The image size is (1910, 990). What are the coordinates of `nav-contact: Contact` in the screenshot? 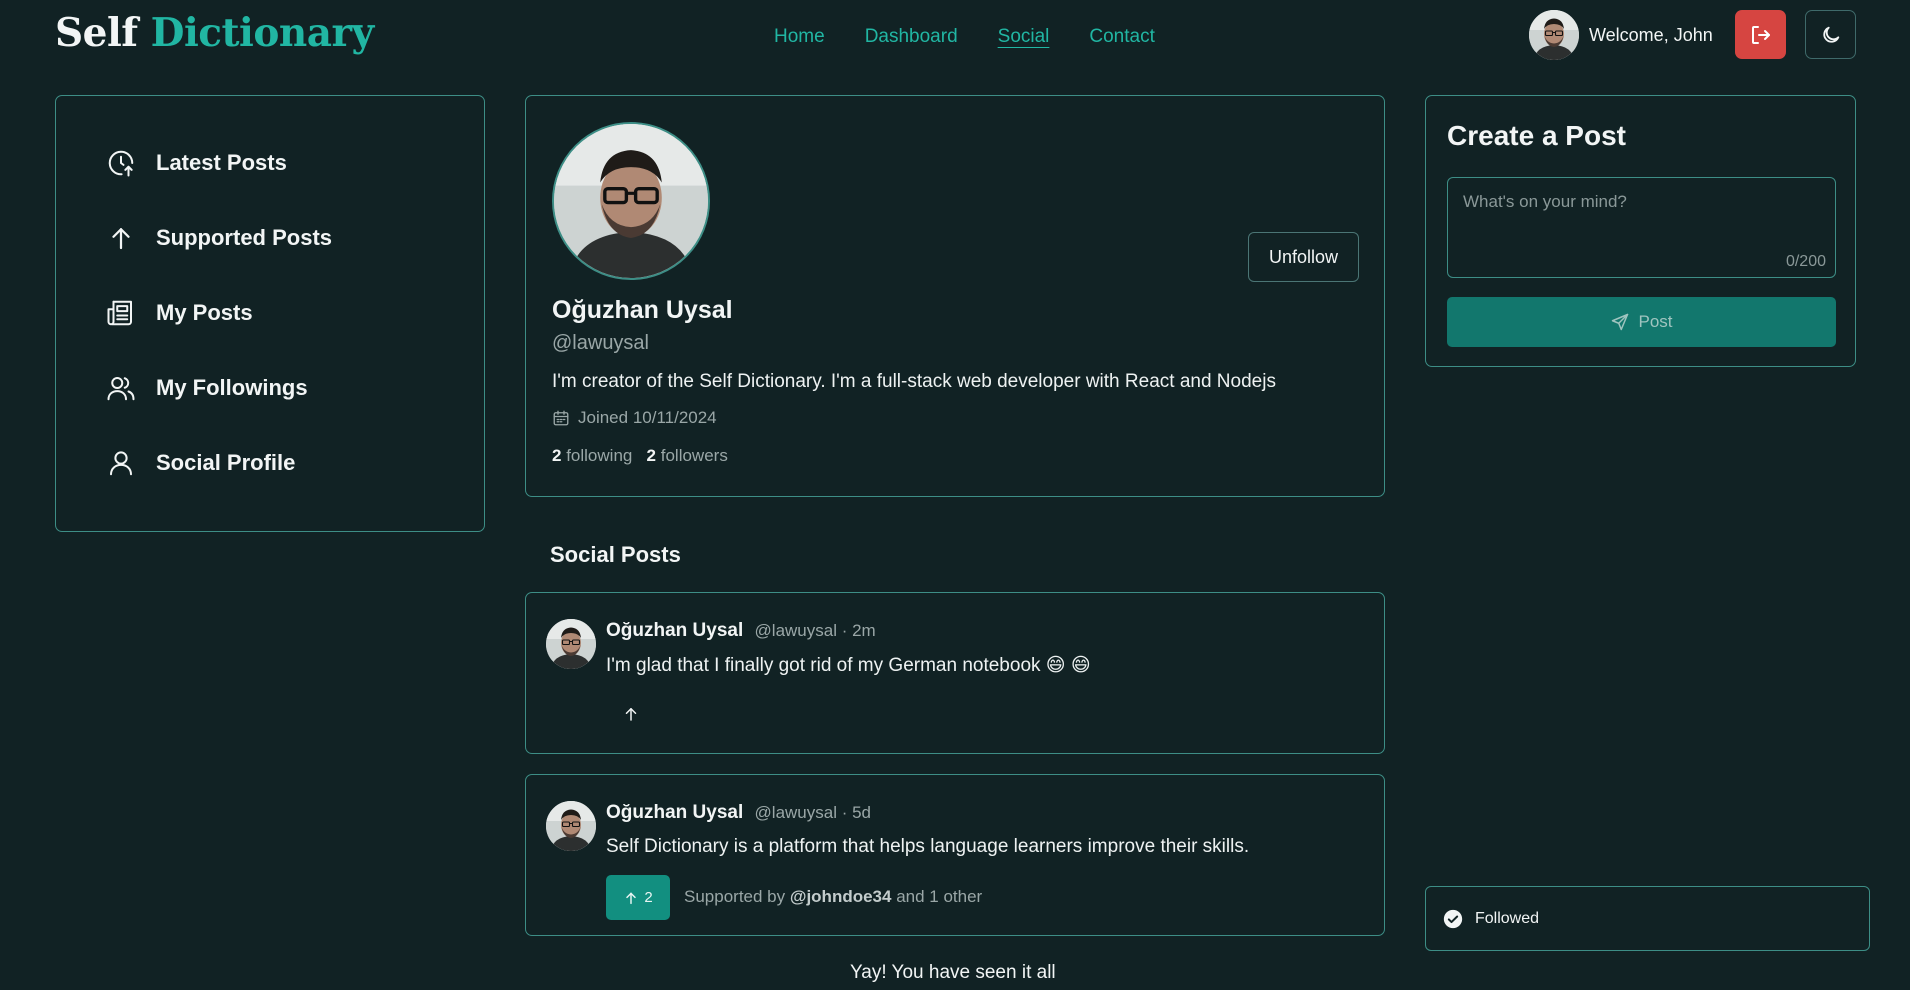 It's located at (1121, 37).